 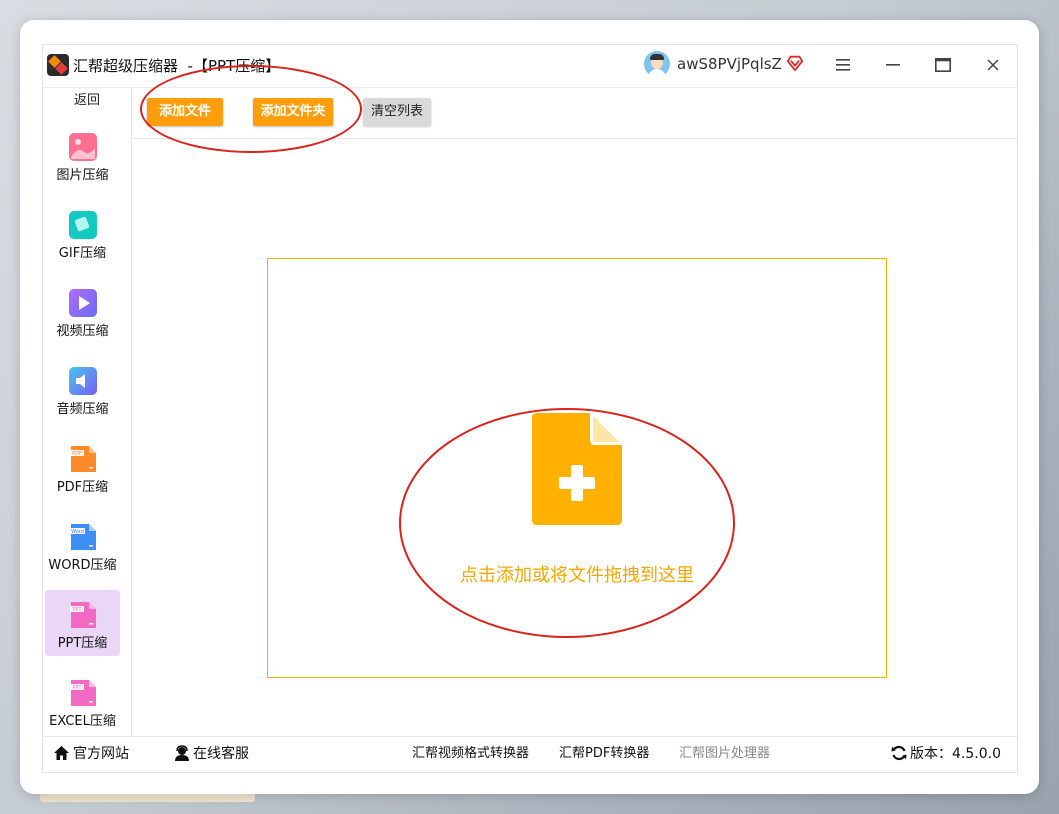 What do you see at coordinates (177, 66) in the screenshot?
I see `window-title: 汇帮超级压缩器 -【PPT压缩】` at bounding box center [177, 66].